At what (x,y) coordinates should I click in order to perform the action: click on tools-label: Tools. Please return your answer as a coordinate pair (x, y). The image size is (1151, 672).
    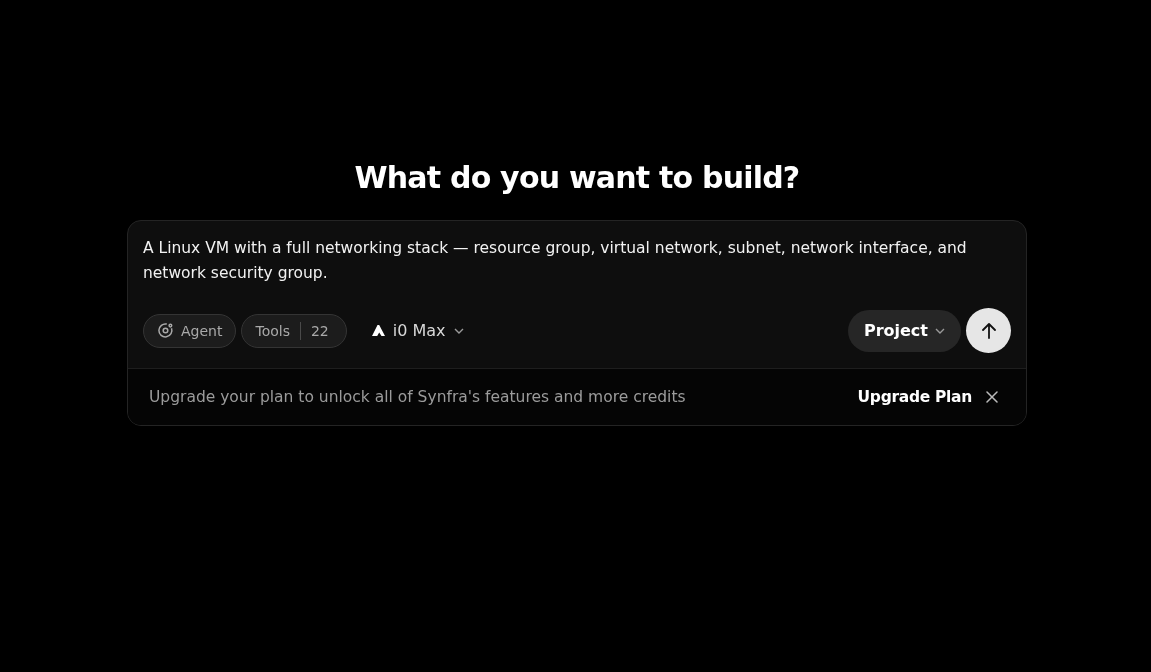
    Looking at the image, I should click on (272, 330).